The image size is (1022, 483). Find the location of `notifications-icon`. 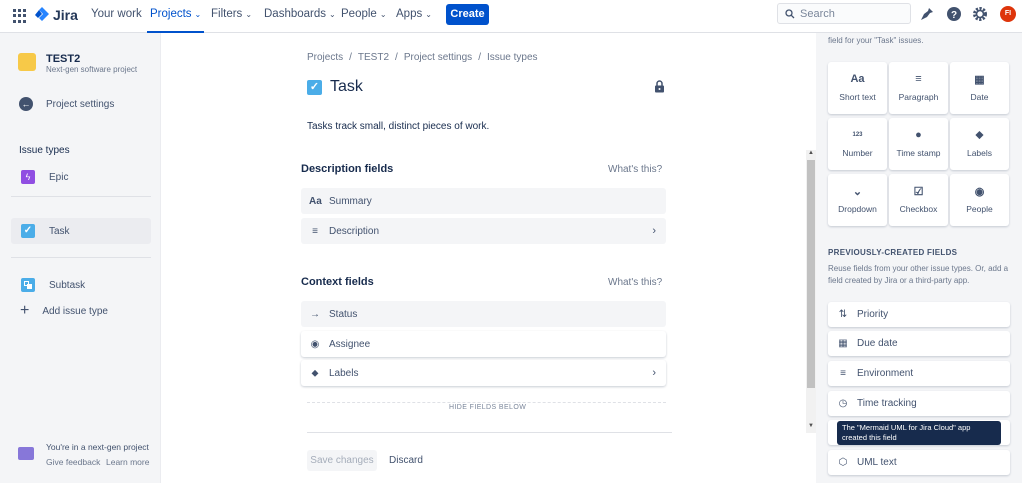

notifications-icon is located at coordinates (927, 14).